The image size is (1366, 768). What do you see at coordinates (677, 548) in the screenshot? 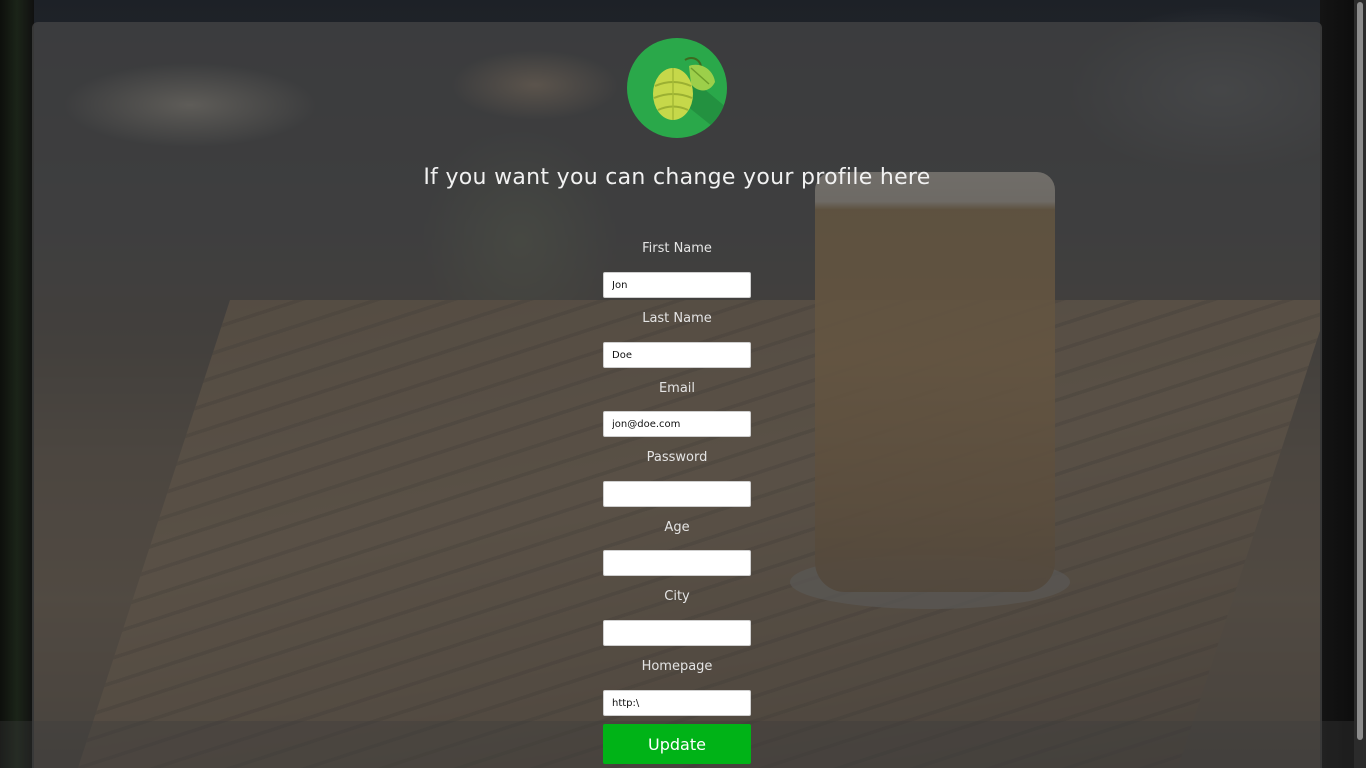
I see `age-field: Age` at bounding box center [677, 548].